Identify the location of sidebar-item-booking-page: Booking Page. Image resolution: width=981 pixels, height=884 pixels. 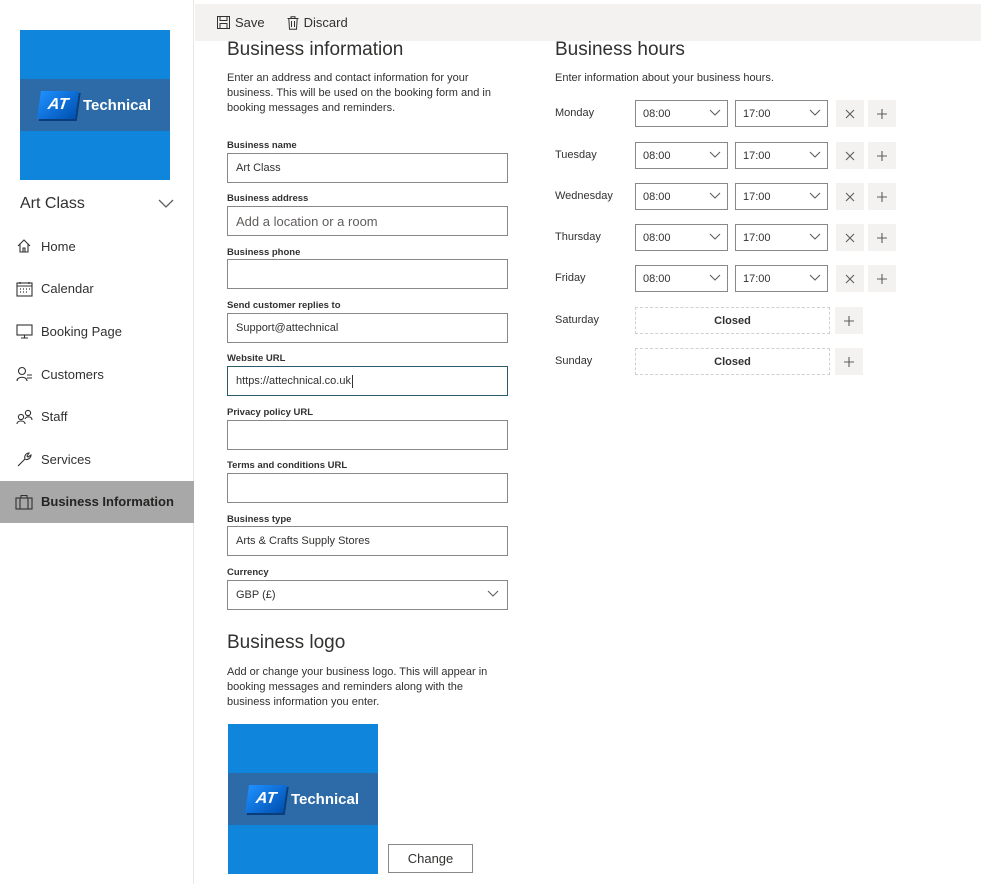
(97, 331).